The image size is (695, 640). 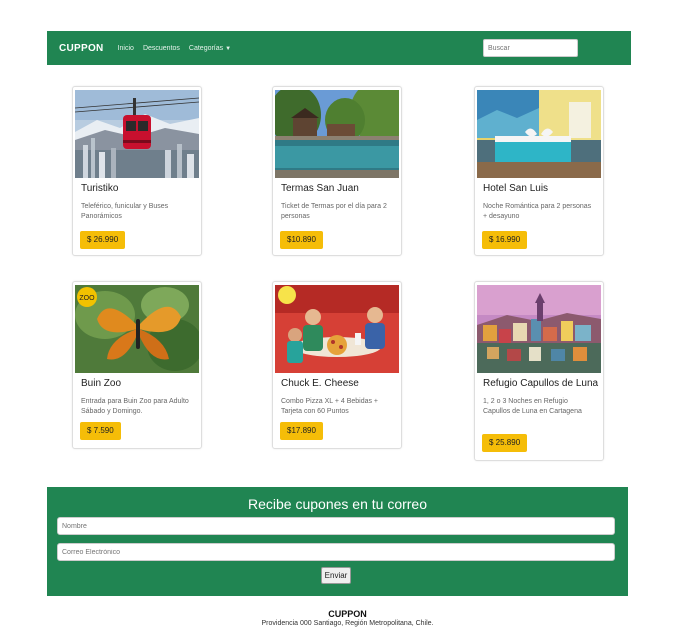 What do you see at coordinates (228, 48) in the screenshot?
I see `chevron-down-icon: ▼` at bounding box center [228, 48].